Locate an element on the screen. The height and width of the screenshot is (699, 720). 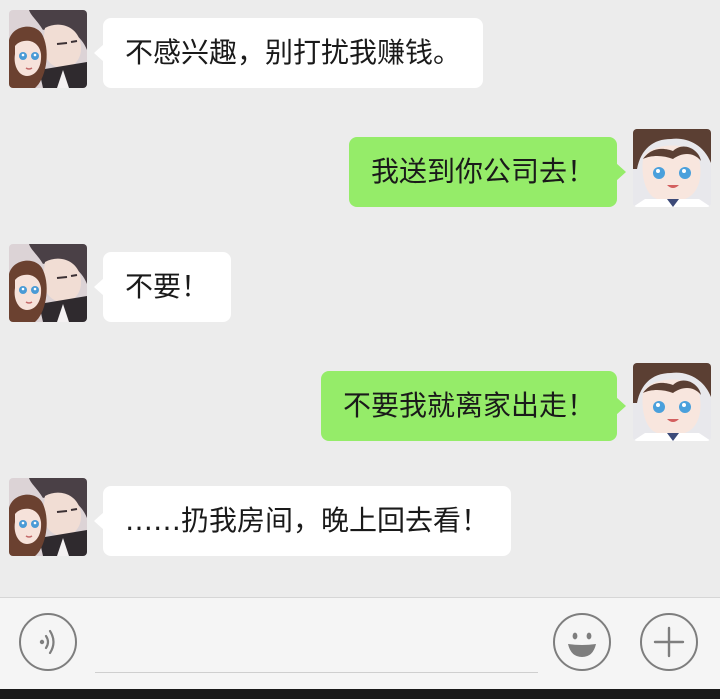
message-row: 不感兴趣，别打扰我赚钱。 is located at coordinates (360, 48).